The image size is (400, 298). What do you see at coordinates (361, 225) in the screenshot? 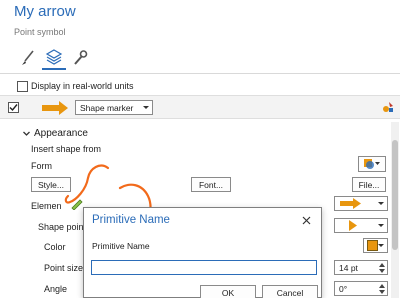
I see `shape-point-select` at bounding box center [361, 225].